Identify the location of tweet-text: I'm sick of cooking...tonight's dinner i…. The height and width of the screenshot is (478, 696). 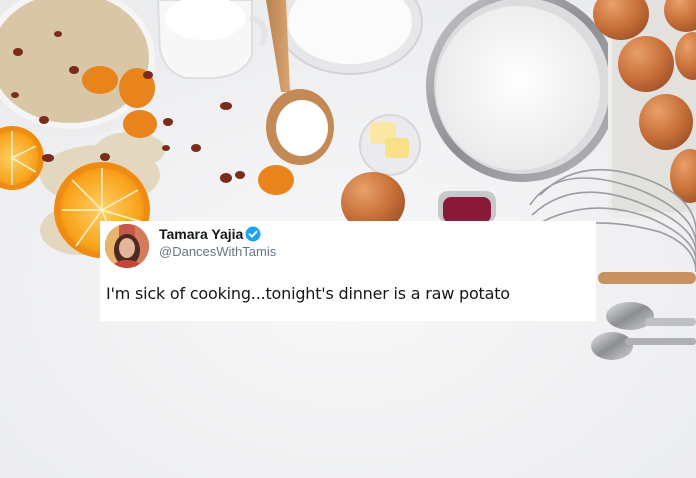
(308, 293).